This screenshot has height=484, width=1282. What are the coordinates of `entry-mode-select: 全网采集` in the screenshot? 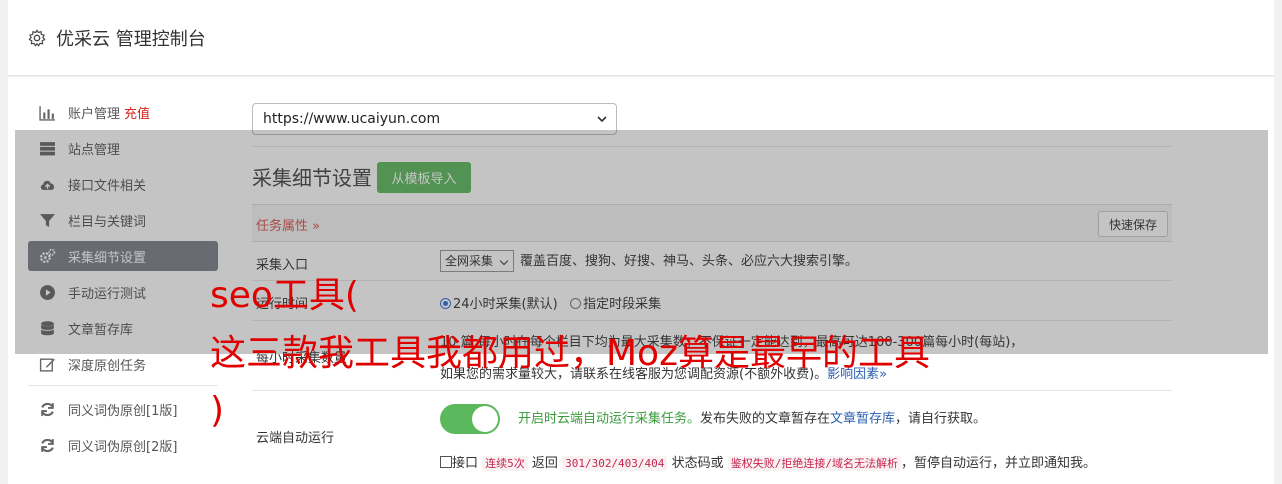 It's located at (477, 261).